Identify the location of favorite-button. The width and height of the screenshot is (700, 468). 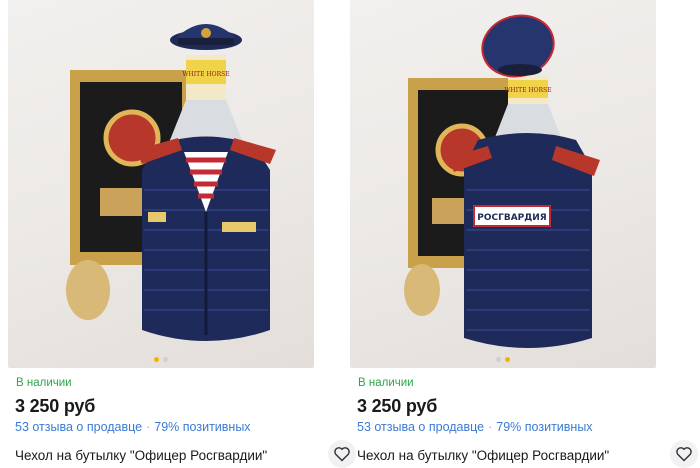
(684, 454).